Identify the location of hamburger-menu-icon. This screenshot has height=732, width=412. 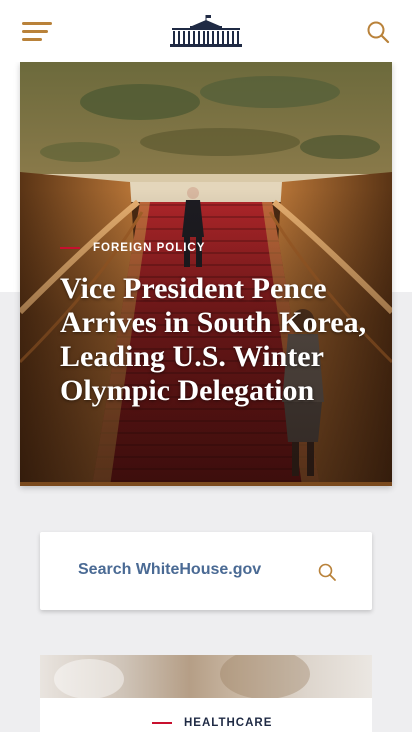
(38, 31).